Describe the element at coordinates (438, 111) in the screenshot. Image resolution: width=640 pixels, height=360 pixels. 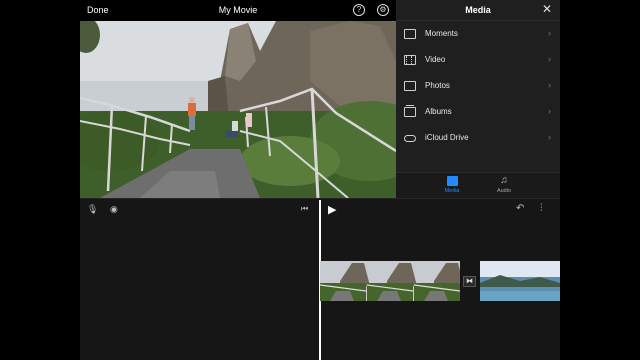
I see `media-item-label: Albums` at that location.